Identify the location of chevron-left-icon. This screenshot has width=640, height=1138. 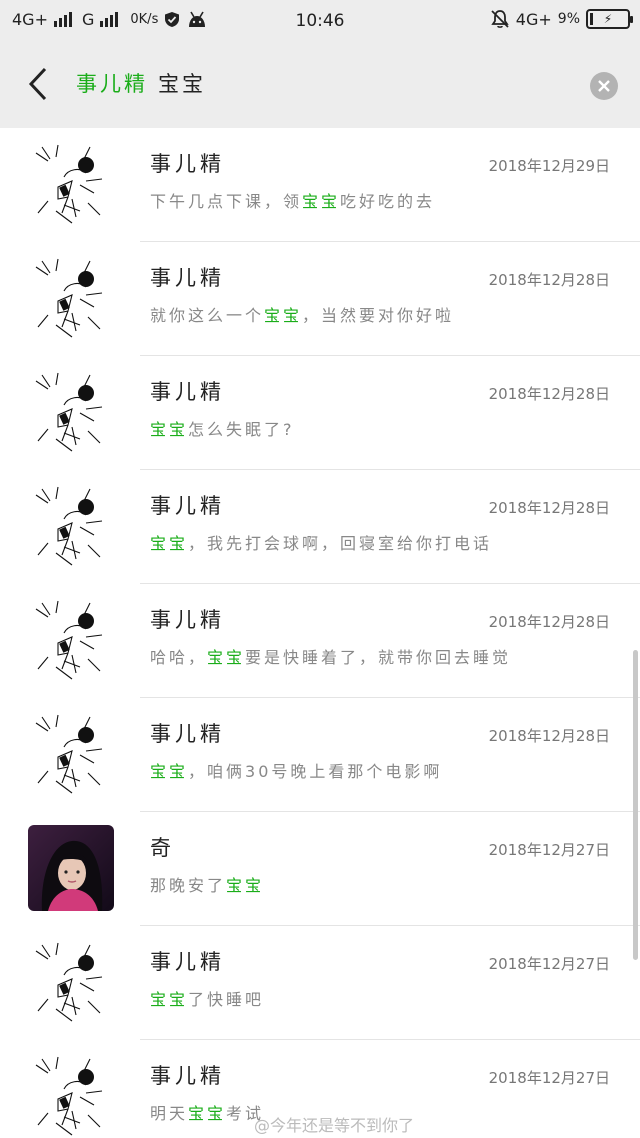
(37, 84).